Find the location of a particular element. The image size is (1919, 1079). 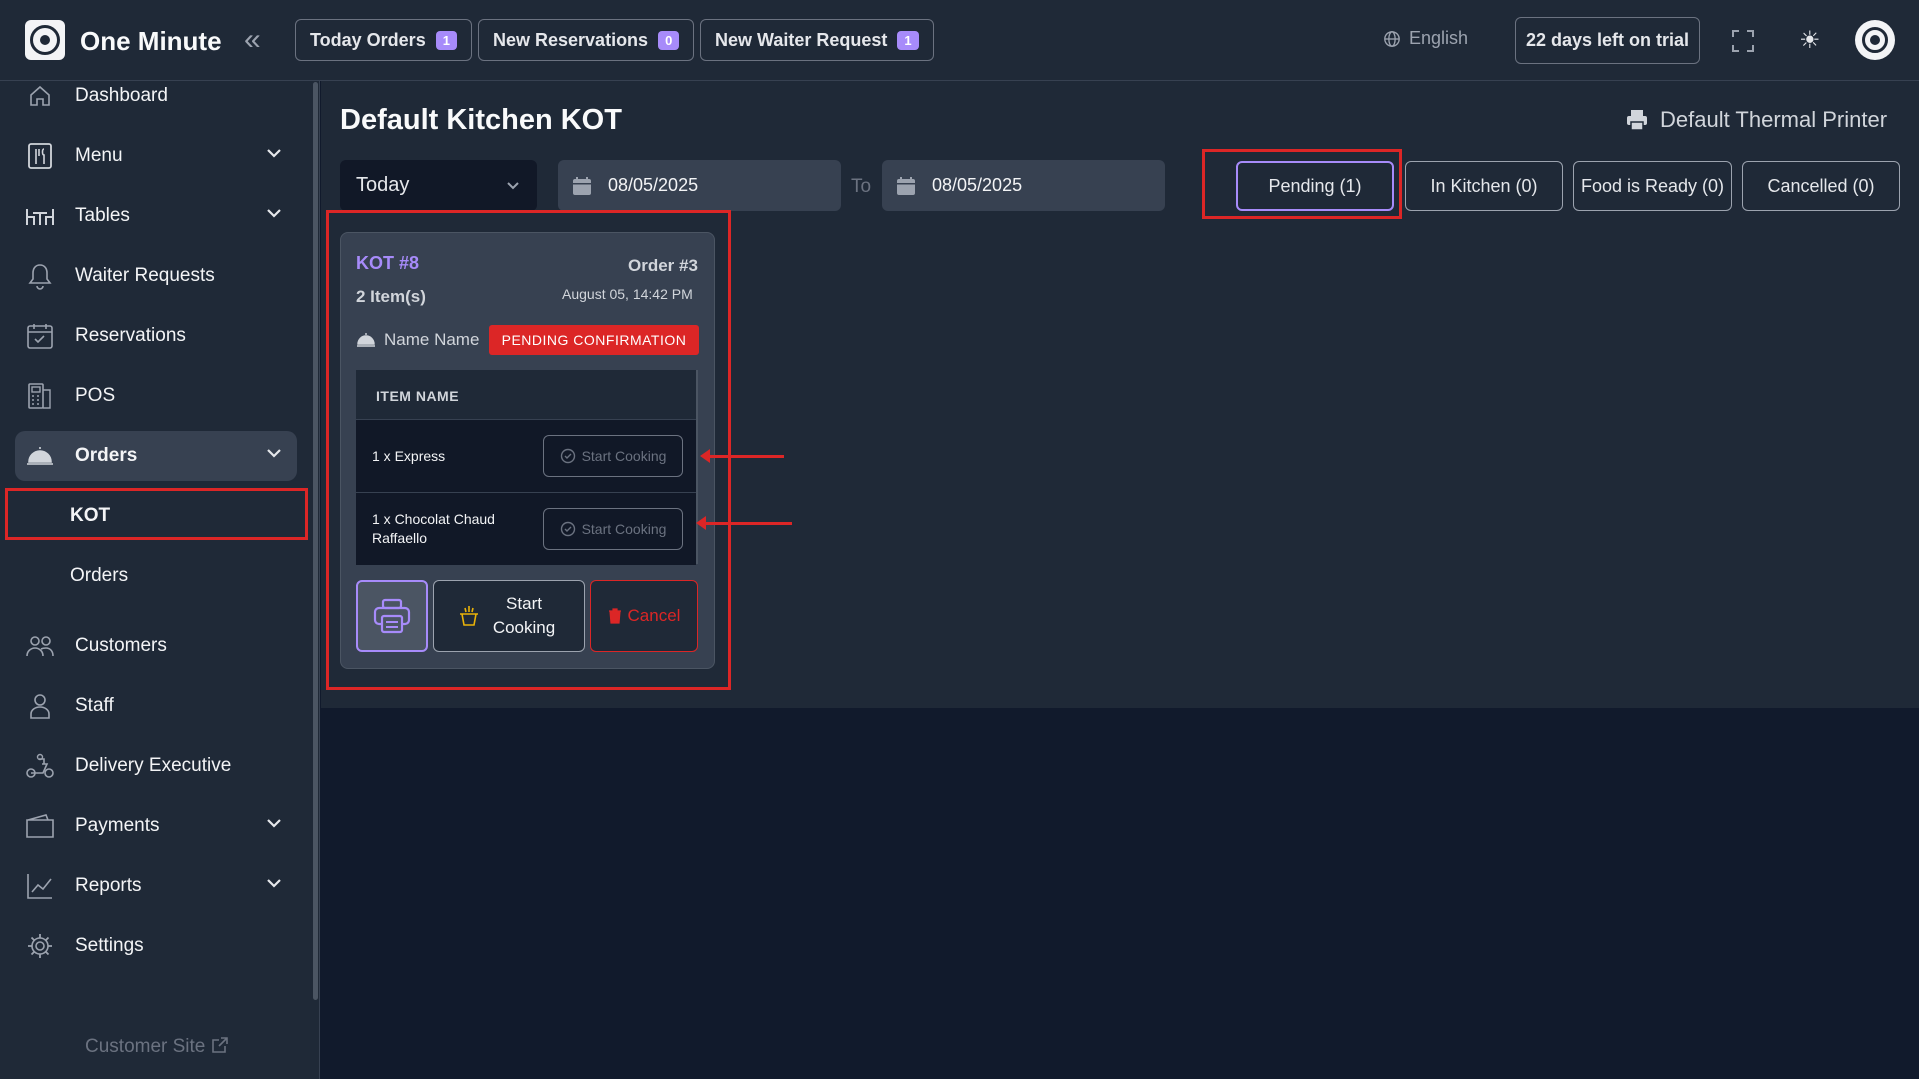

sidebar-item-orders: Orders is located at coordinates (156, 456).